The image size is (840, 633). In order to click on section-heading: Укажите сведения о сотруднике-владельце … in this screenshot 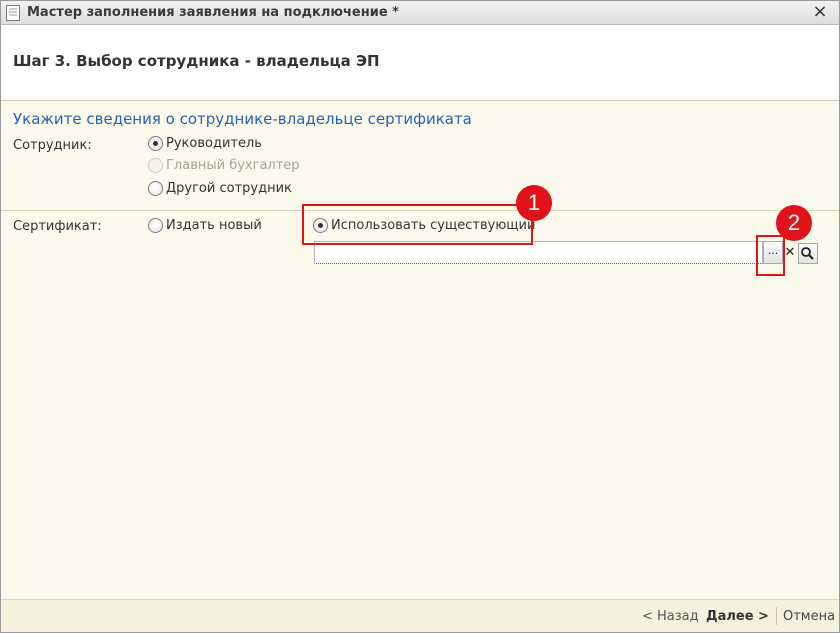, I will do `click(242, 119)`.